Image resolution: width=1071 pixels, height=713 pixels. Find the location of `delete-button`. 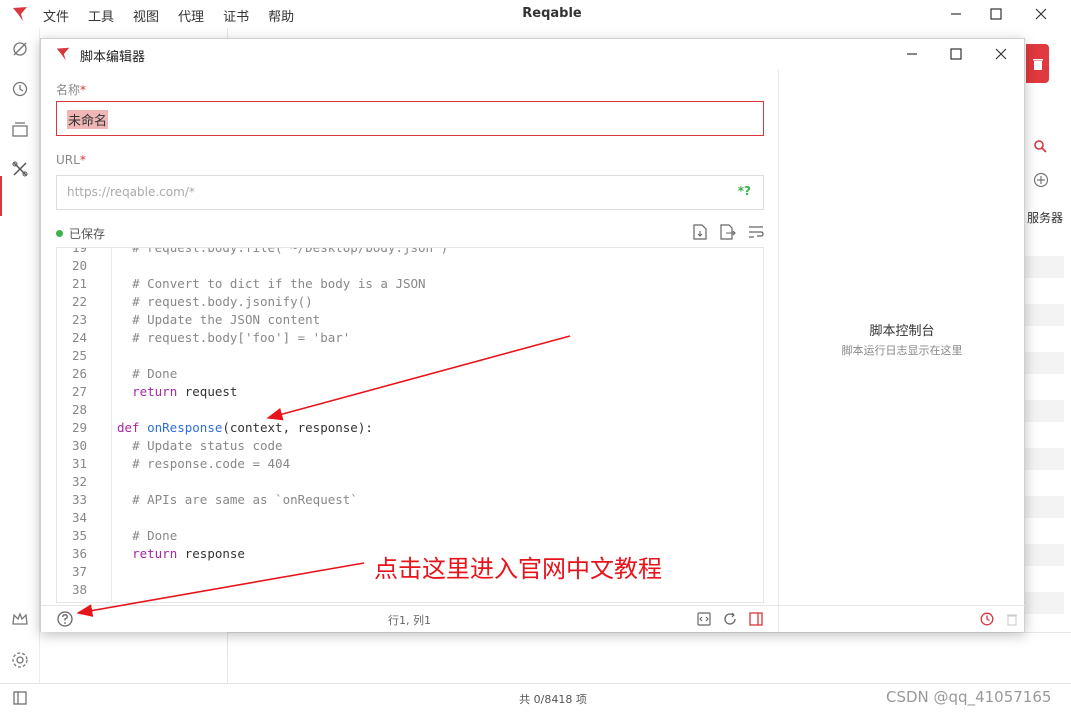

delete-button is located at coordinates (1037, 63).